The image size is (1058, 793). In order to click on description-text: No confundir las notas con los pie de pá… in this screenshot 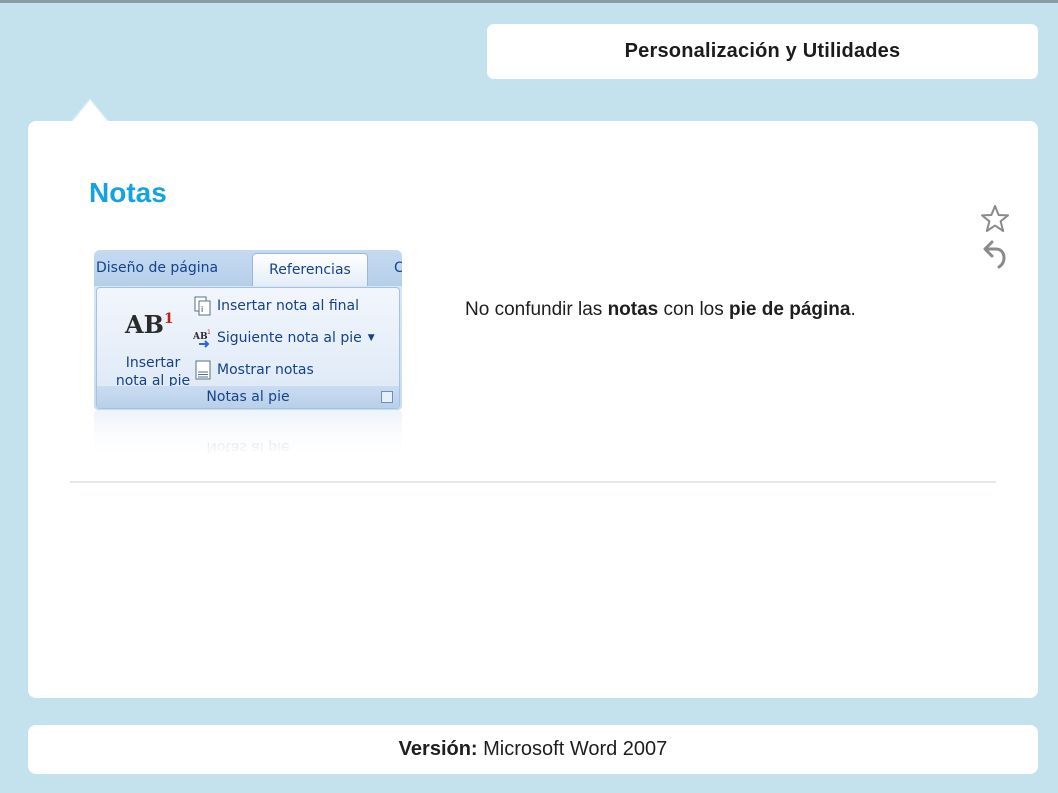, I will do `click(660, 309)`.